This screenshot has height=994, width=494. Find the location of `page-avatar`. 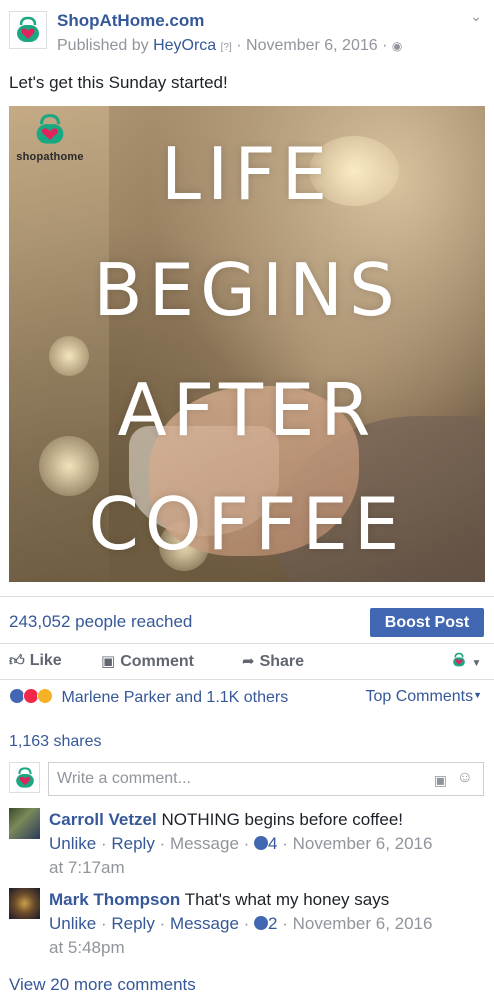

page-avatar is located at coordinates (28, 30).